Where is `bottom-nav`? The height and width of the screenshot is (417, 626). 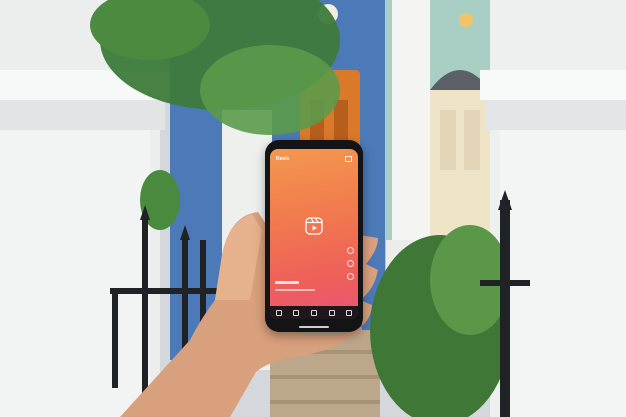
bottom-nav is located at coordinates (314, 312).